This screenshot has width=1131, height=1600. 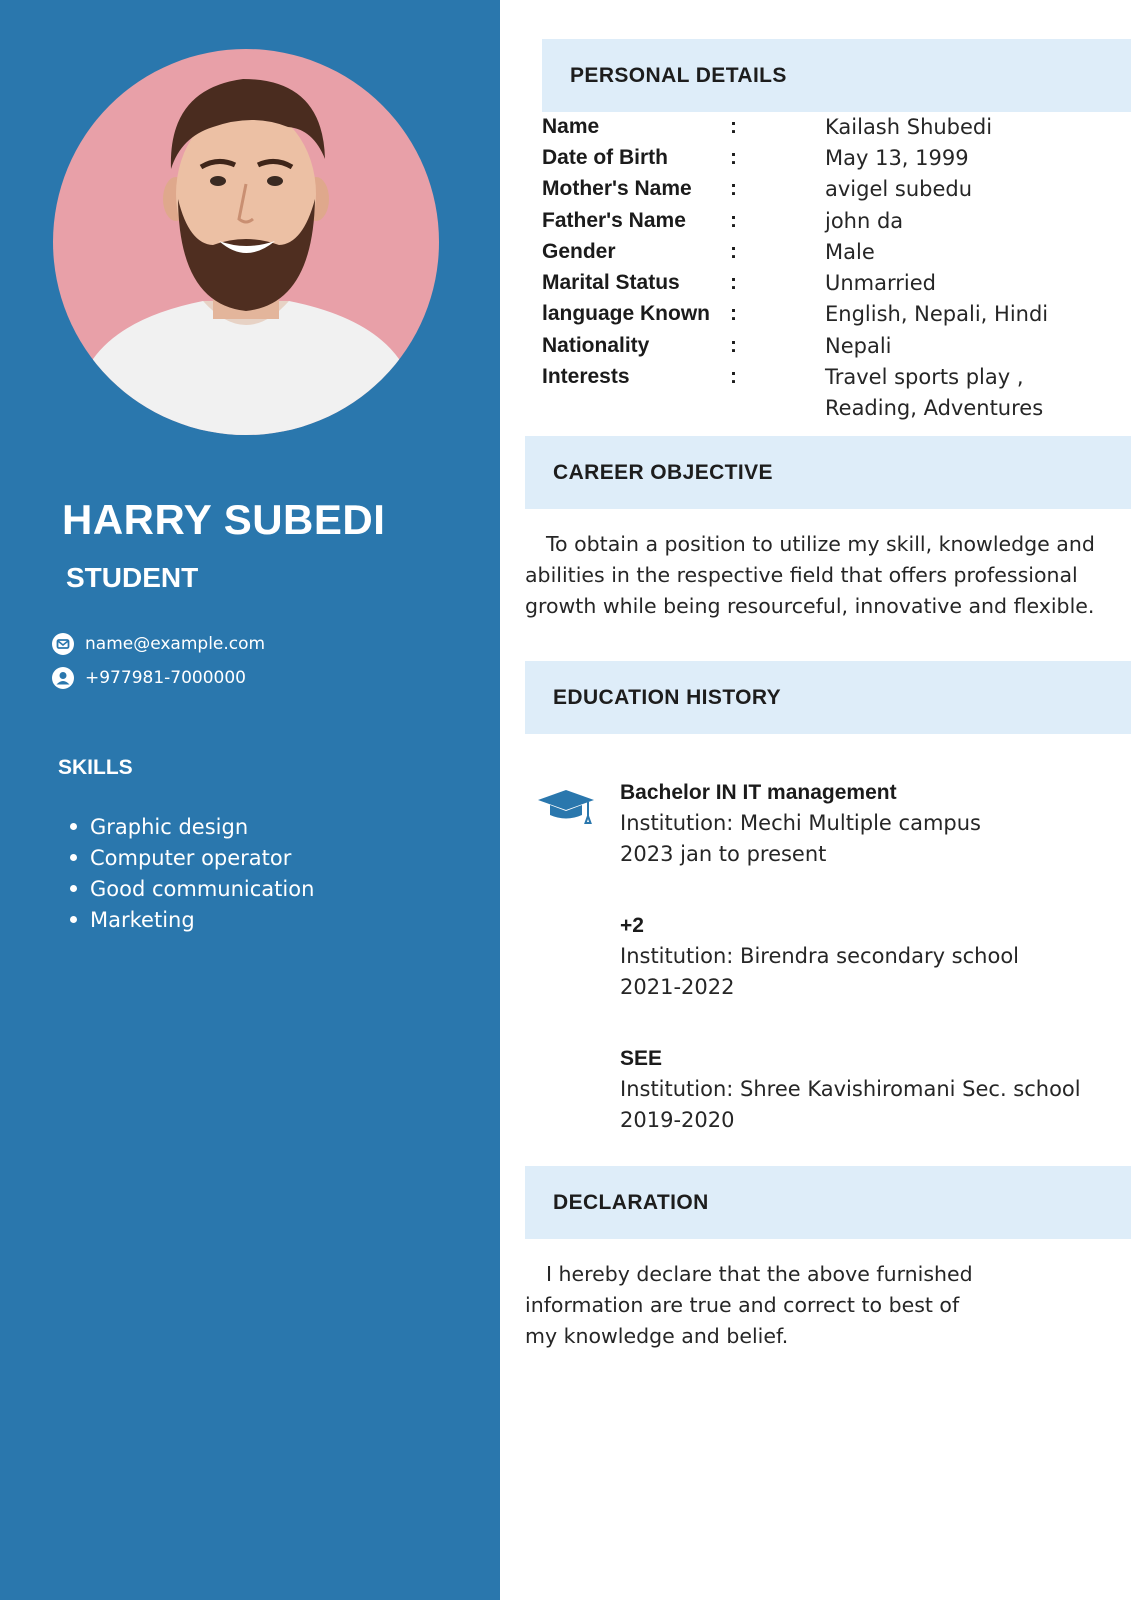 I want to click on mail-icon, so click(x=63, y=644).